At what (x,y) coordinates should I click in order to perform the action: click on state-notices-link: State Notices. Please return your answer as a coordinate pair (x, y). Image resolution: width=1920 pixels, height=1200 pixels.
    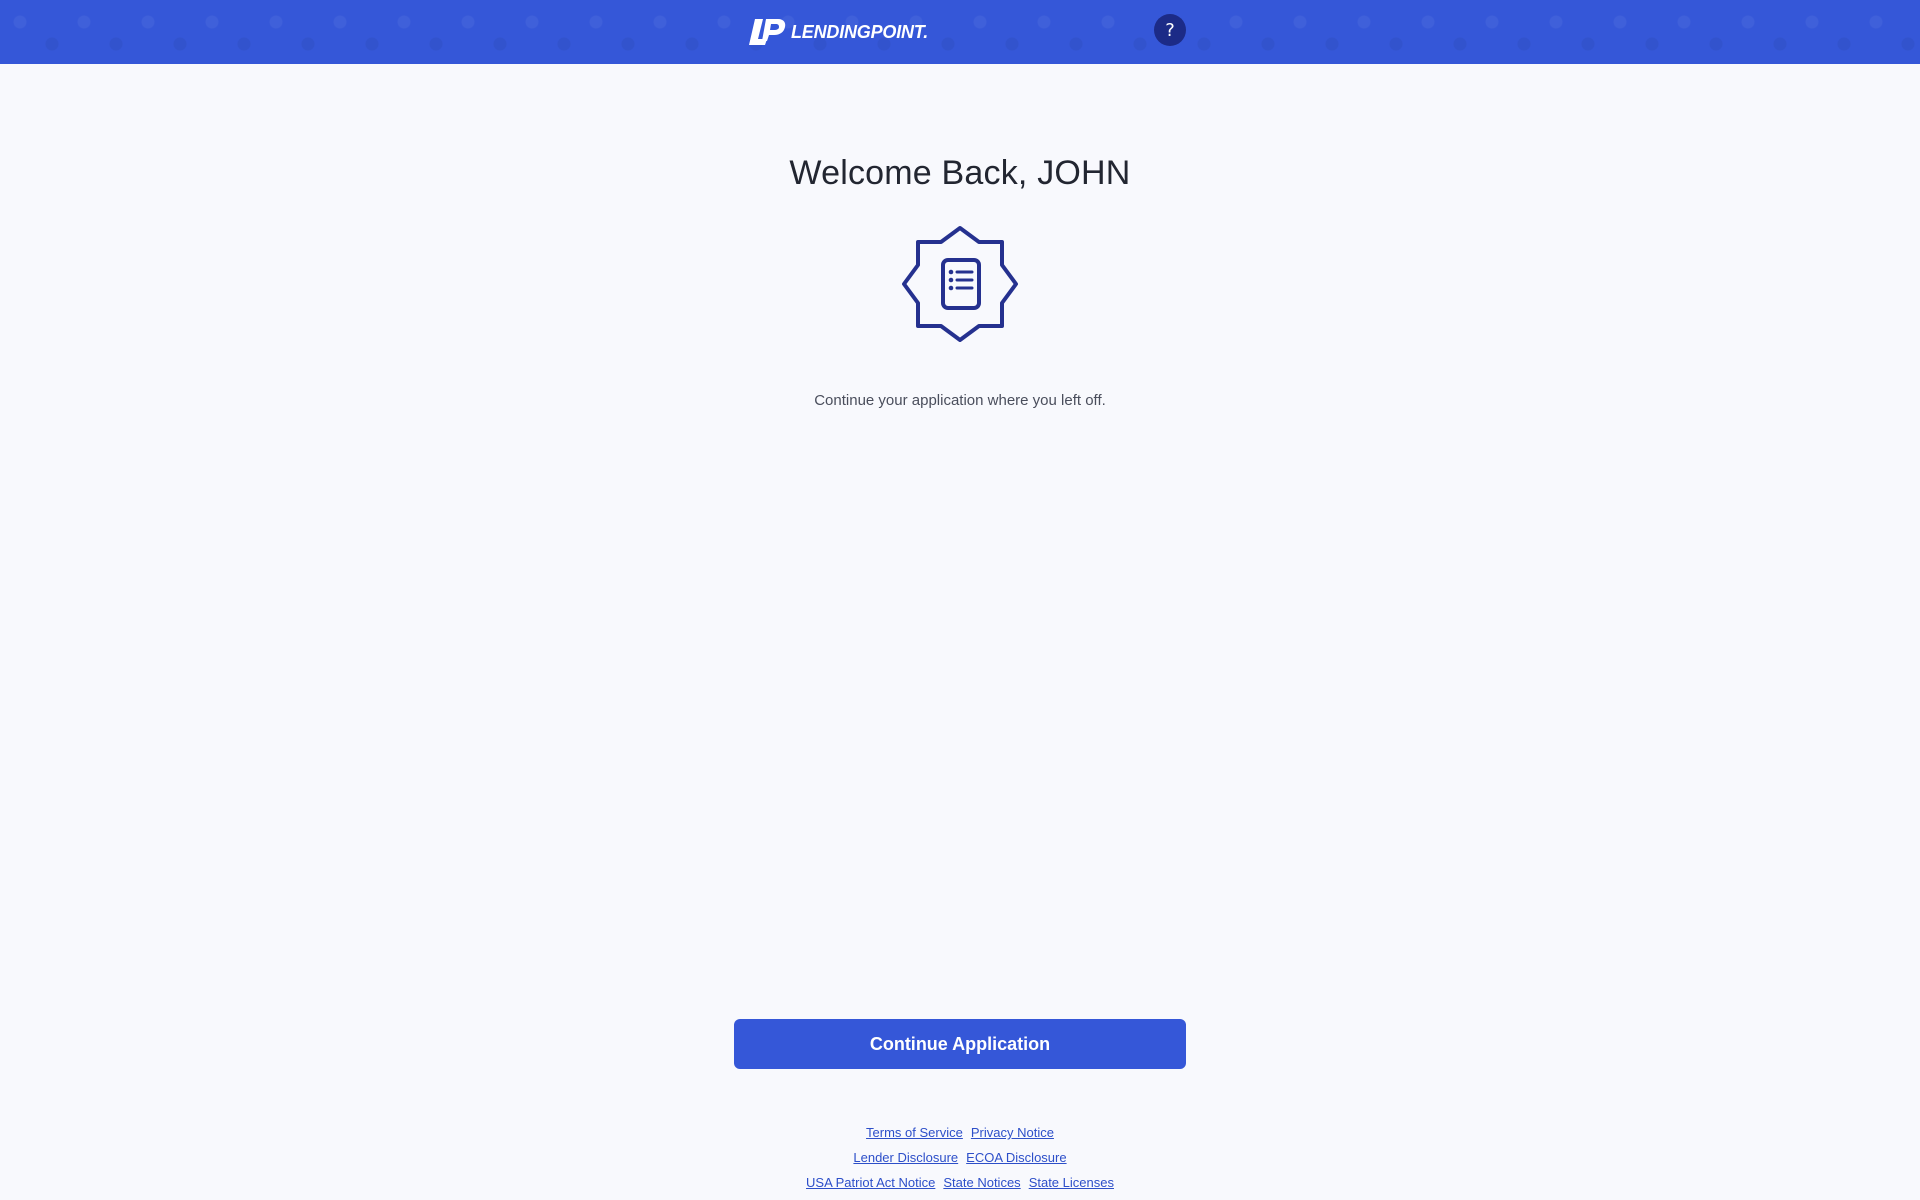
    Looking at the image, I should click on (981, 1186).